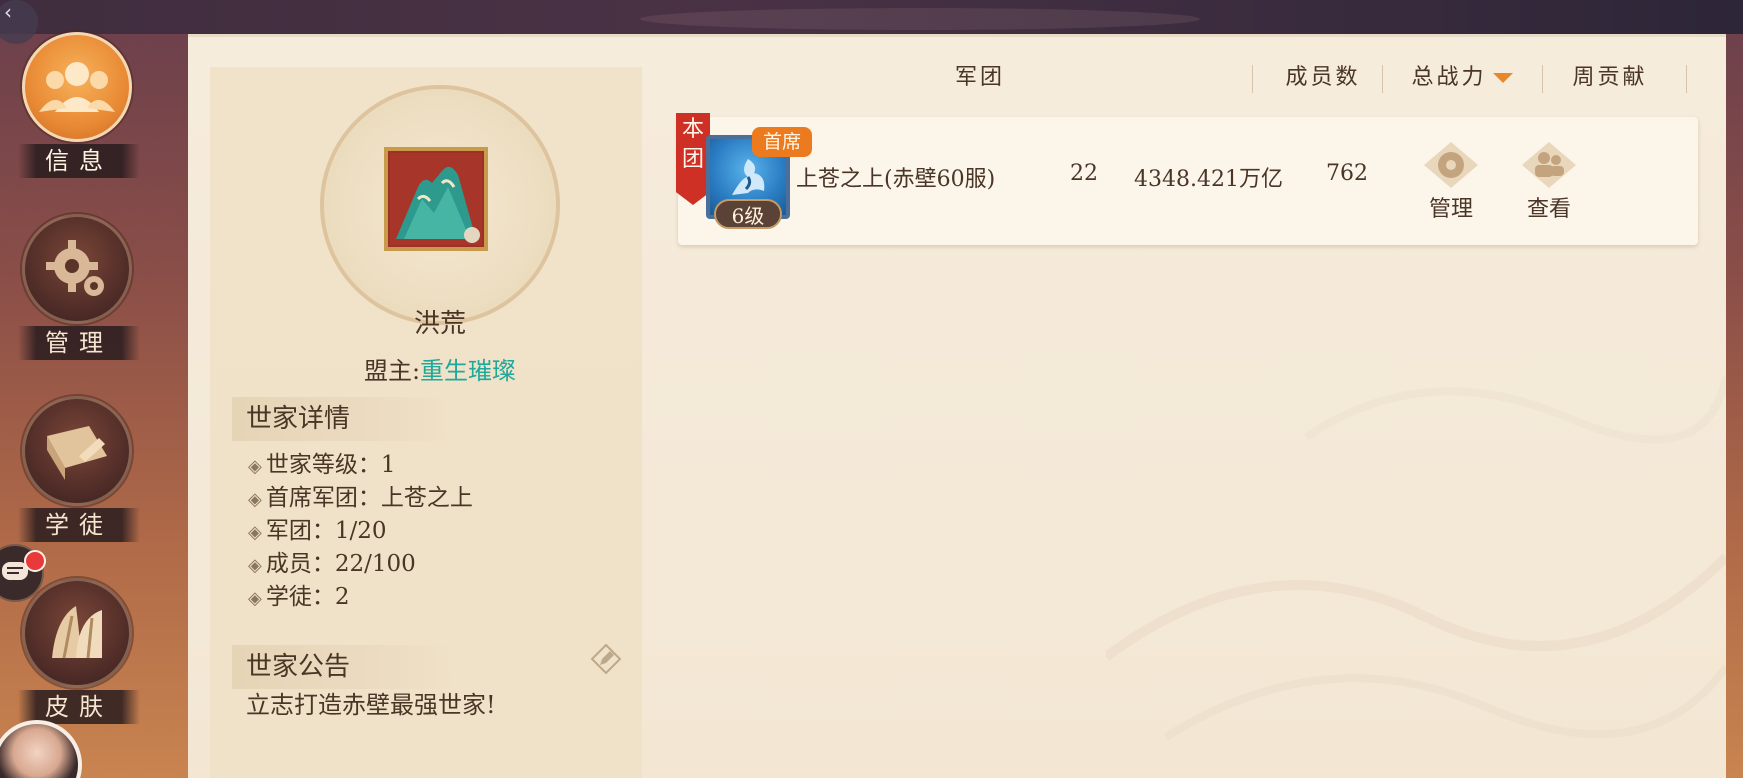  Describe the element at coordinates (77, 451) in the screenshot. I see `scroll-icon` at that location.